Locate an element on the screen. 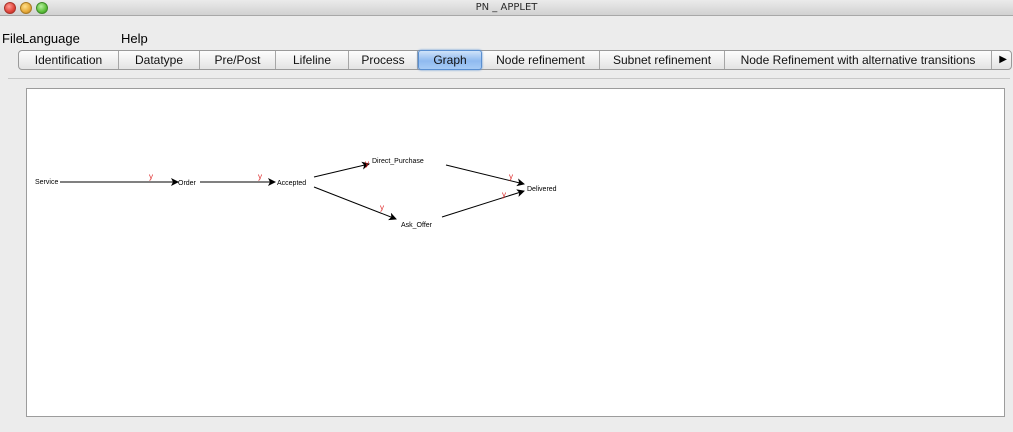 This screenshot has width=1013, height=432. tab-datatype: Datatype is located at coordinates (159, 60).